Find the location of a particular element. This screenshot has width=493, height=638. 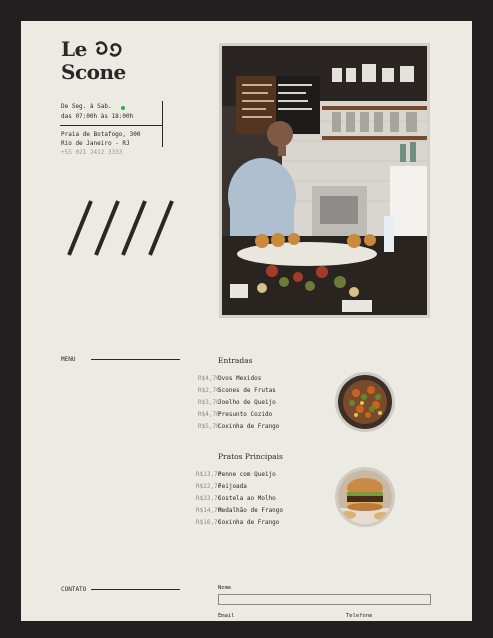

phone-number: +55 021 2412 3333 is located at coordinates (100, 152).